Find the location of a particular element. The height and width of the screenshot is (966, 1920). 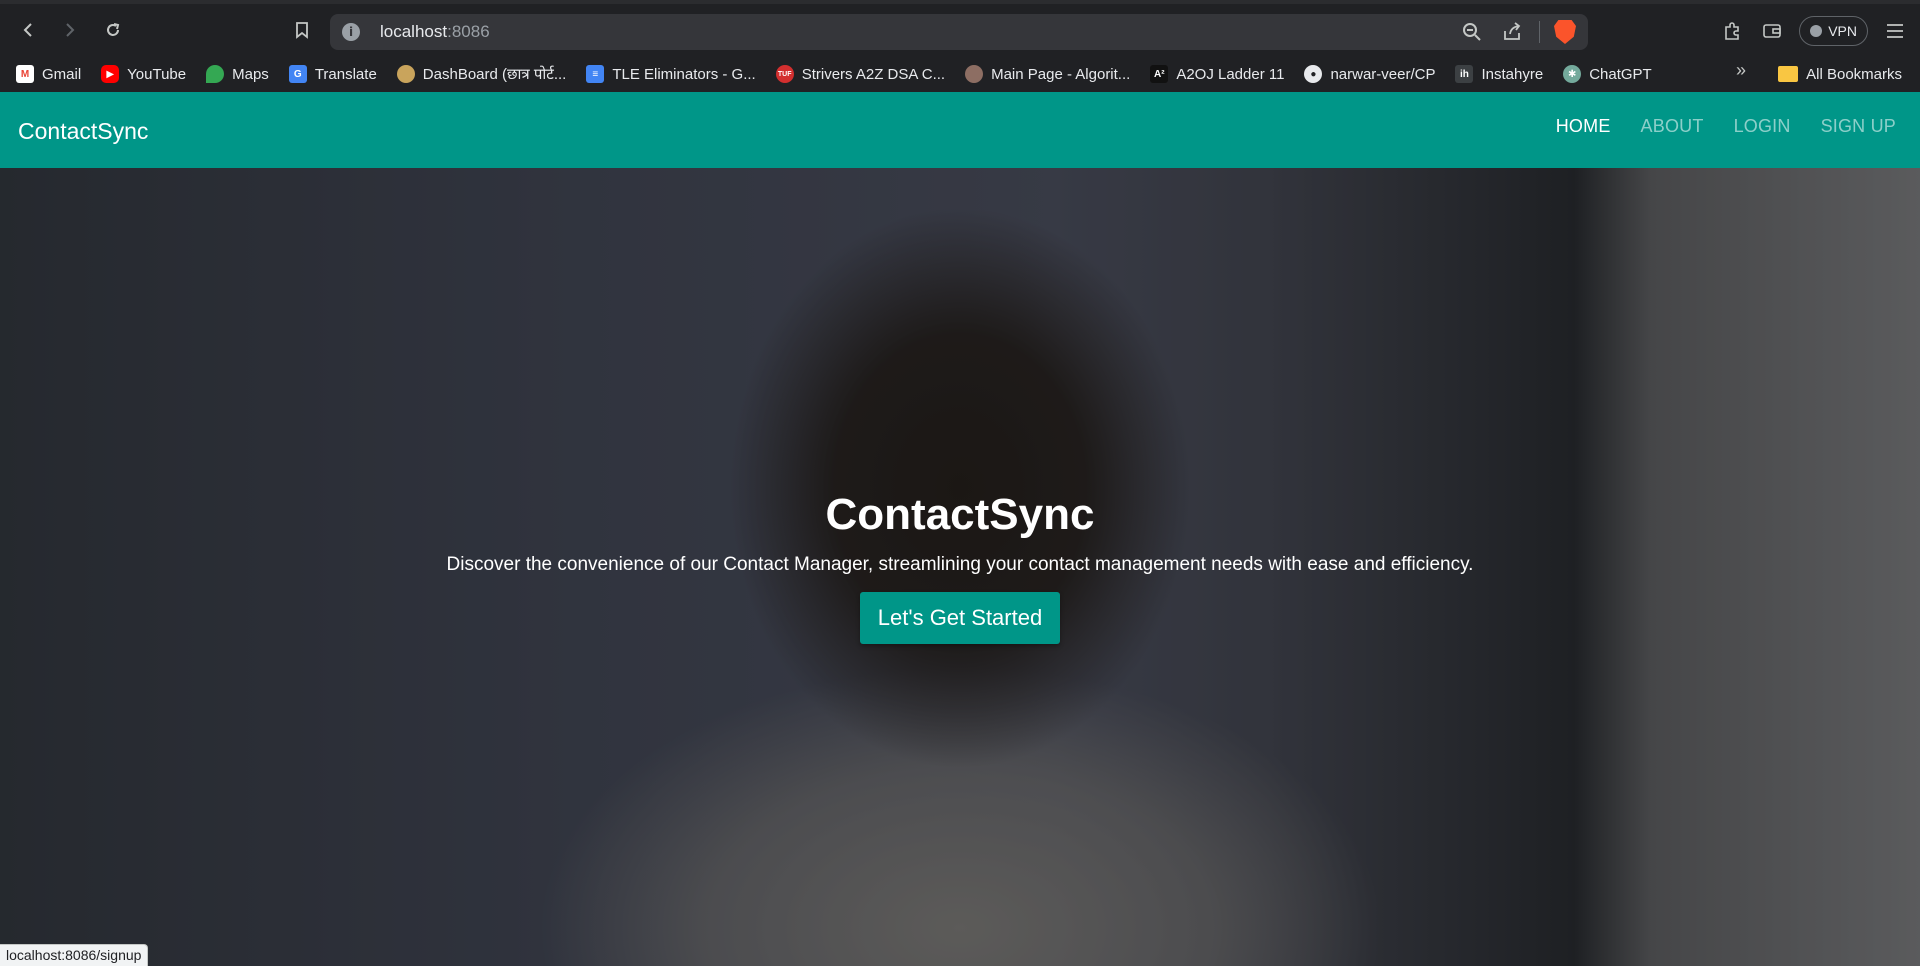

reload-icon is located at coordinates (113, 29).